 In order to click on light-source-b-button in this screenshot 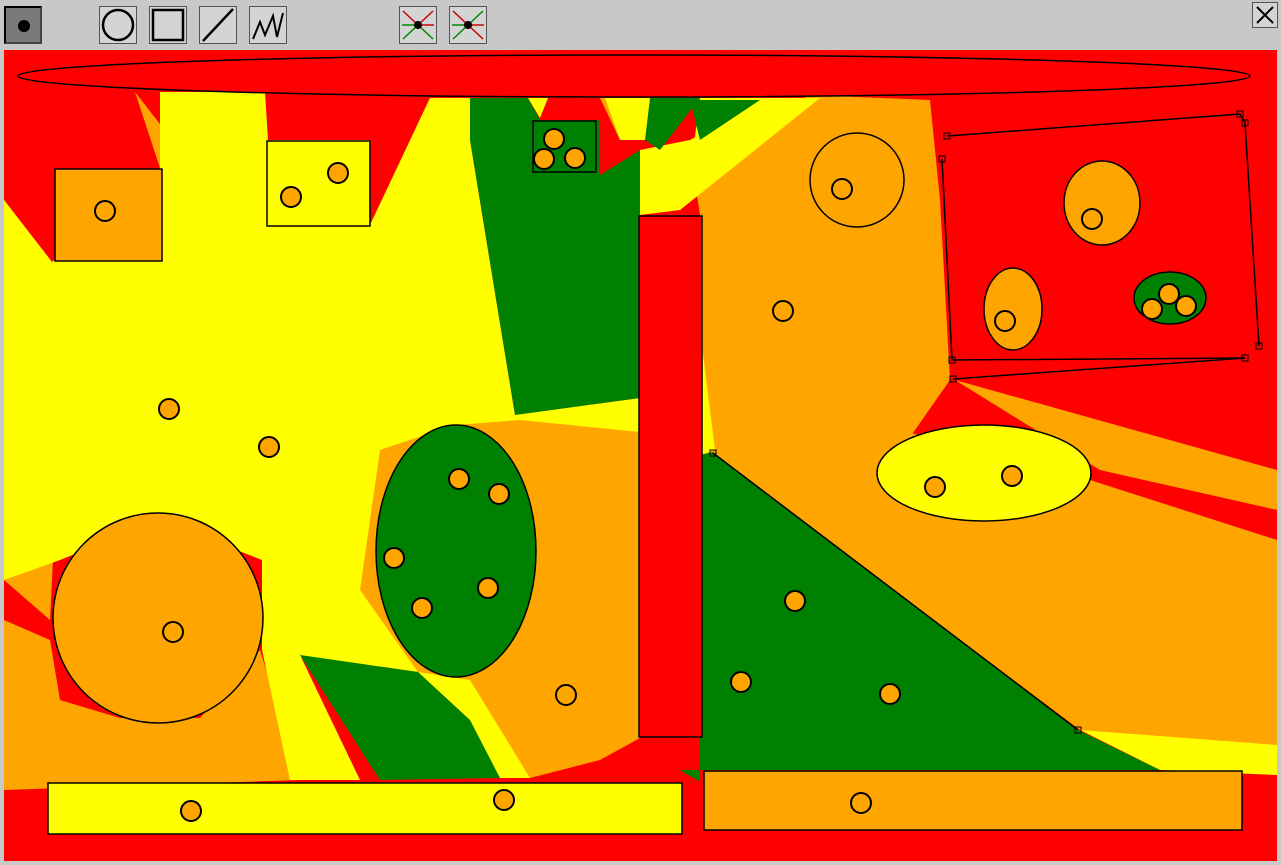, I will do `click(468, 25)`.